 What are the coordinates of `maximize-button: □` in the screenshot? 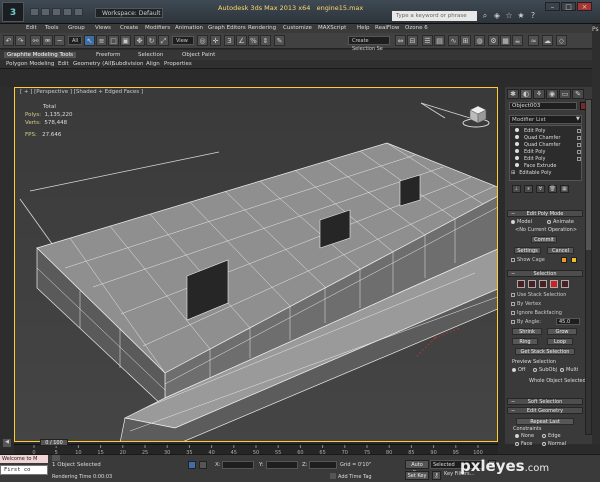 It's located at (568, 6).